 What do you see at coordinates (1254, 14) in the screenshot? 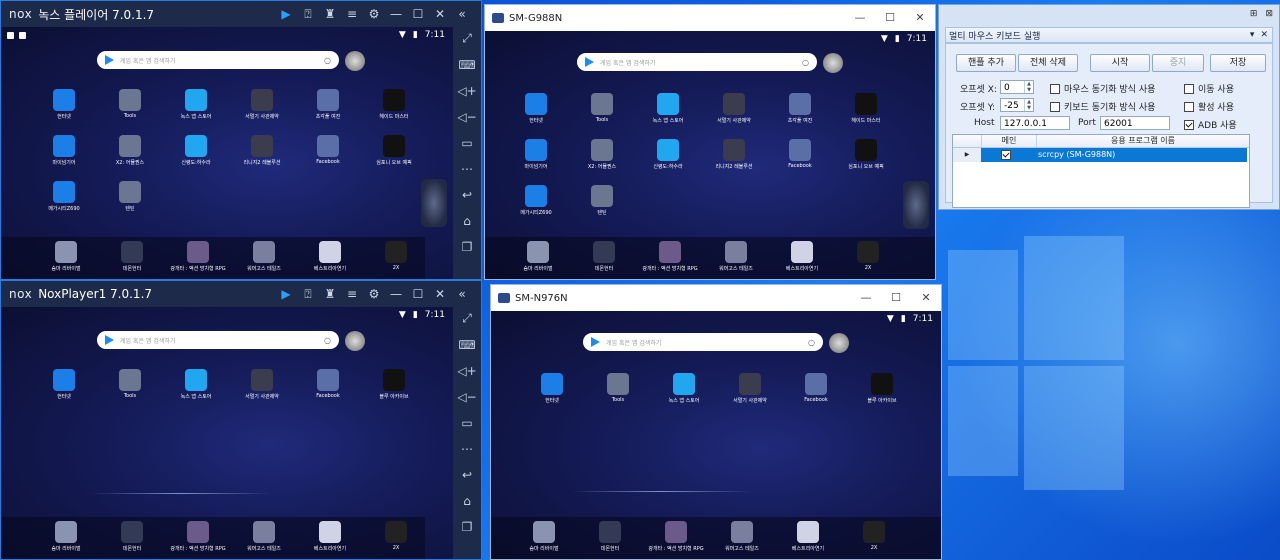
I see `pin-icon: ⊞` at bounding box center [1254, 14].